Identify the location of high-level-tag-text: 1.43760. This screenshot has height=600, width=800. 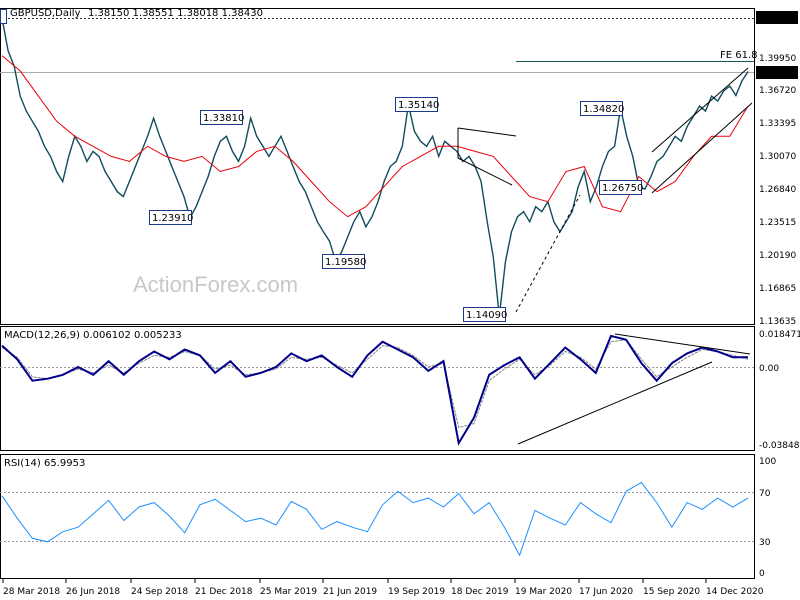
(777, 19).